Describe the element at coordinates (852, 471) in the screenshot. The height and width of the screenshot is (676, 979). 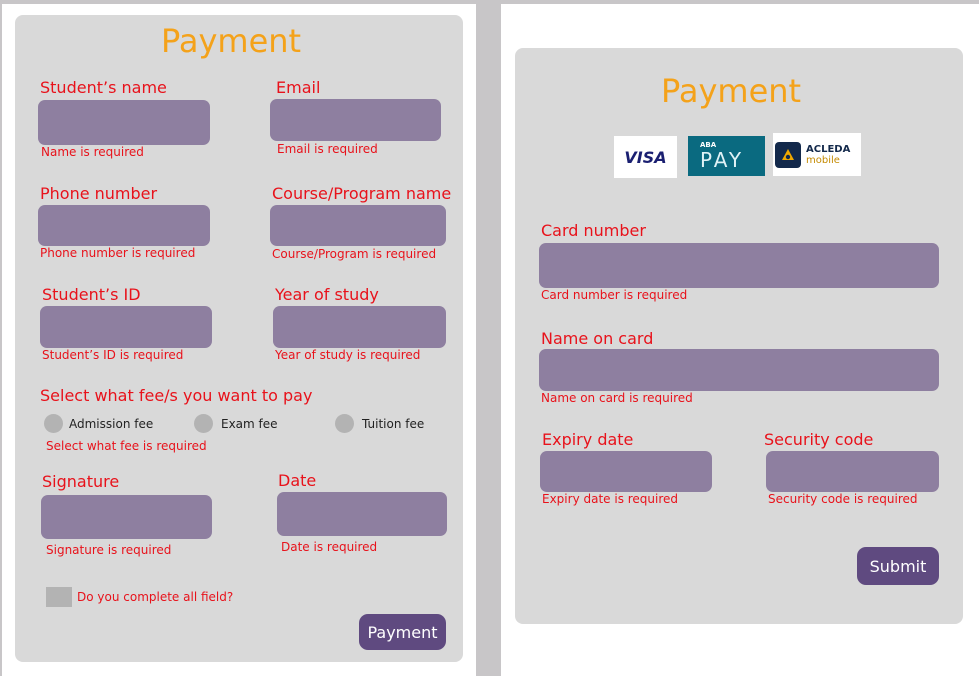
I see `security-code-input` at that location.